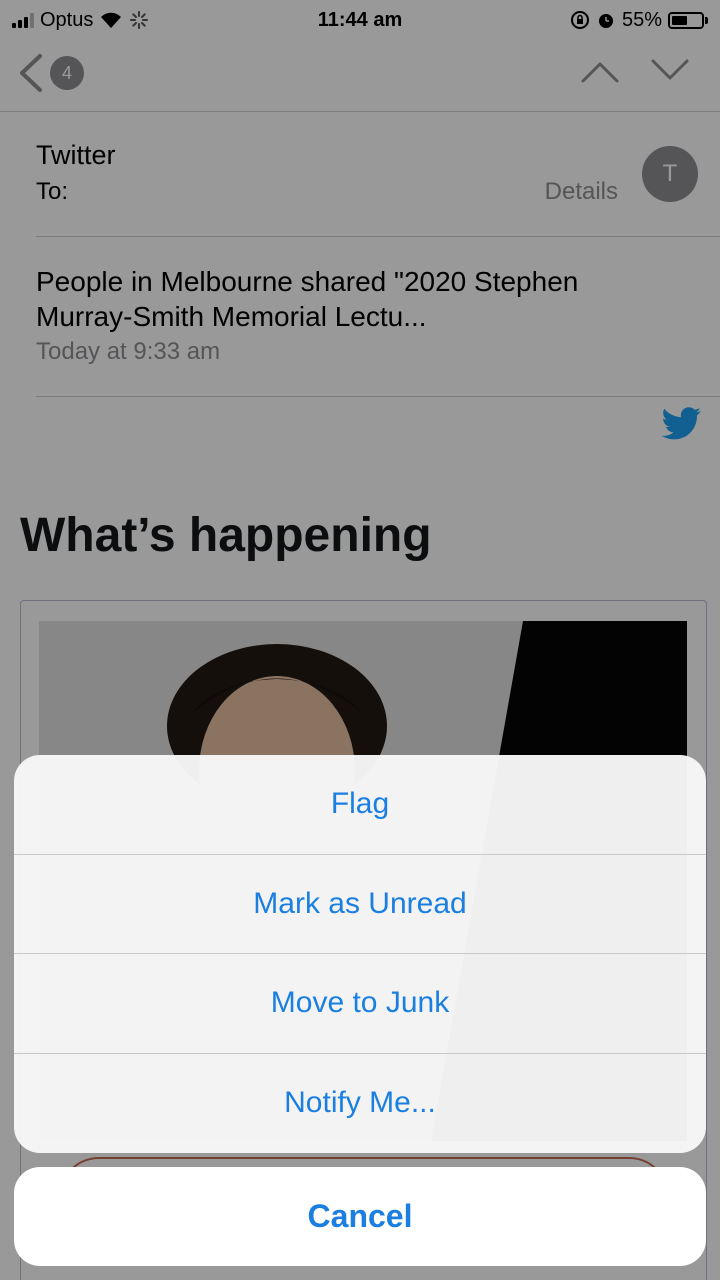  What do you see at coordinates (360, 904) in the screenshot?
I see `action-mark-unread: Mark as Unread` at bounding box center [360, 904].